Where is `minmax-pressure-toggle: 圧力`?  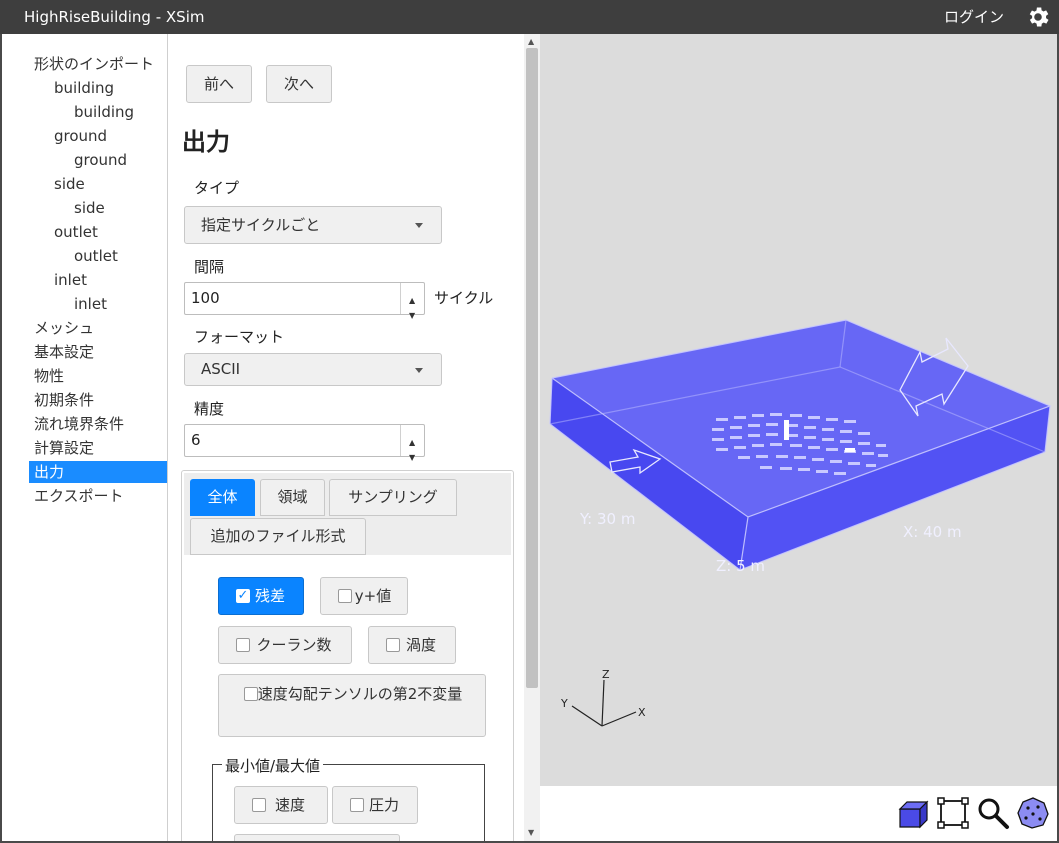
minmax-pressure-toggle: 圧力 is located at coordinates (375, 805).